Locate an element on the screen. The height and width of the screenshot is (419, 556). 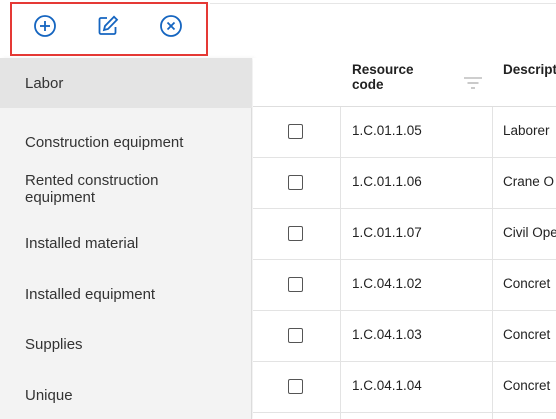
add-button is located at coordinates (45, 26).